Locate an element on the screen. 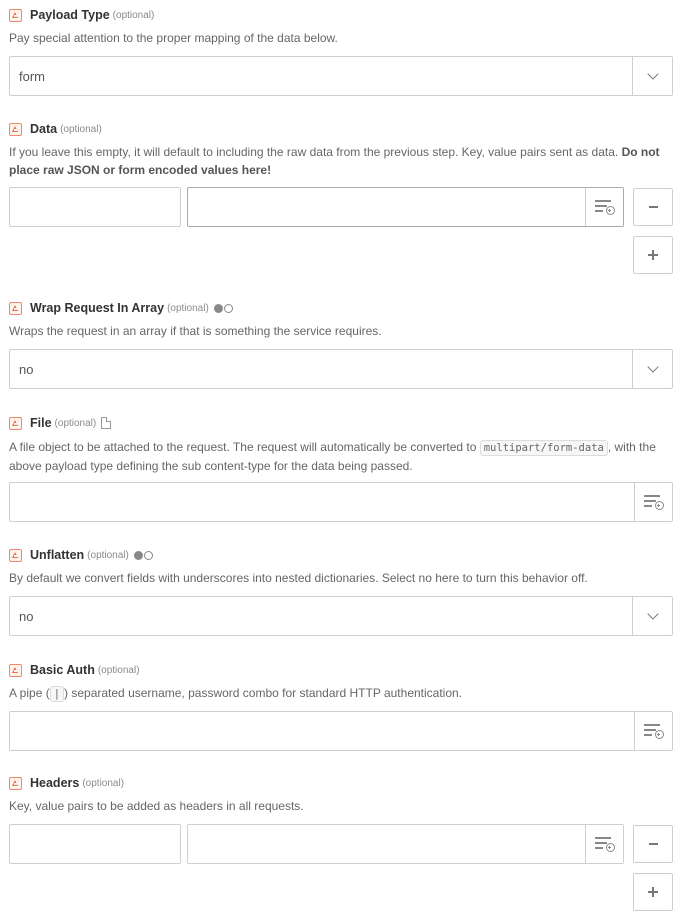  data-insert-button is located at coordinates (604, 207).